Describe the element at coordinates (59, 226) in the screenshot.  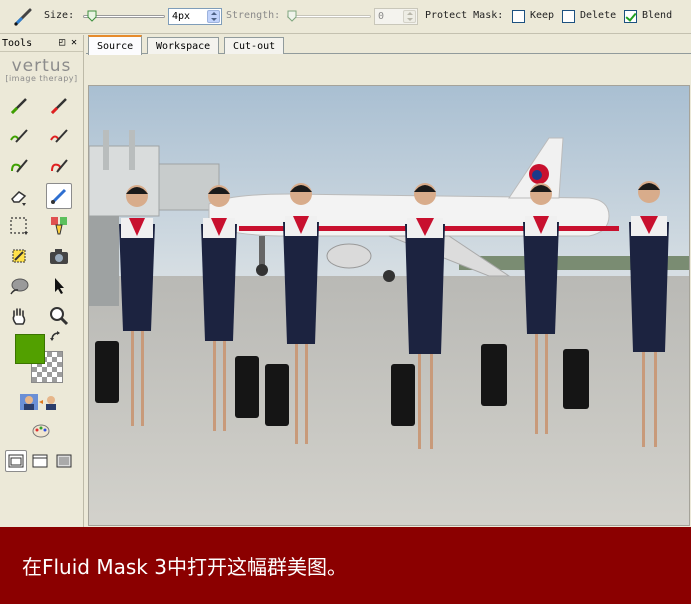
I see `fill-bucket-icon` at that location.